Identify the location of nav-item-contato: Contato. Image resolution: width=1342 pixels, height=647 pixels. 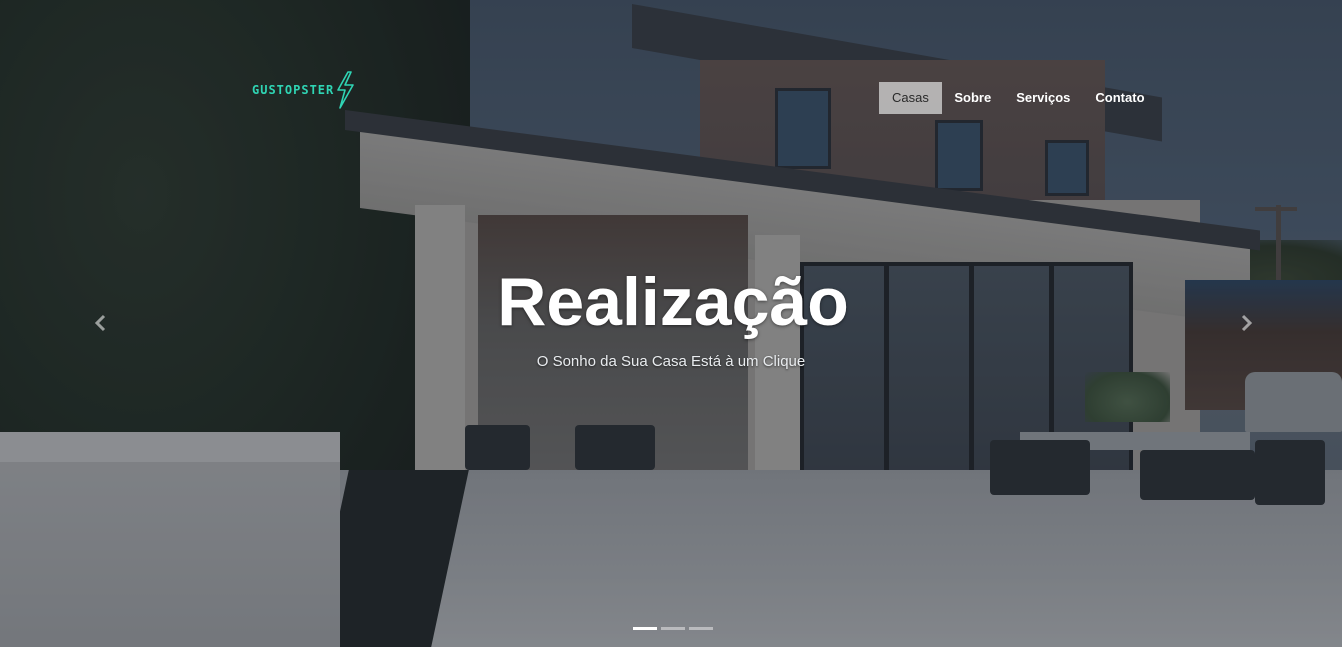
(1120, 98).